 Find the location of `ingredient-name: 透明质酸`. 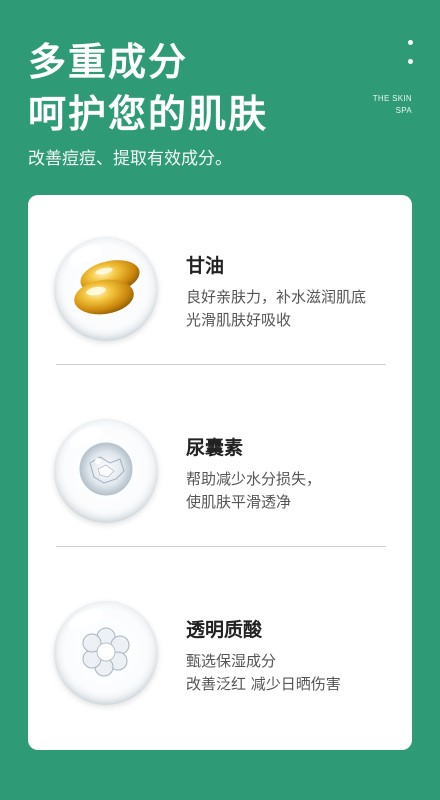

ingredient-name: 透明质酸 is located at coordinates (224, 630).